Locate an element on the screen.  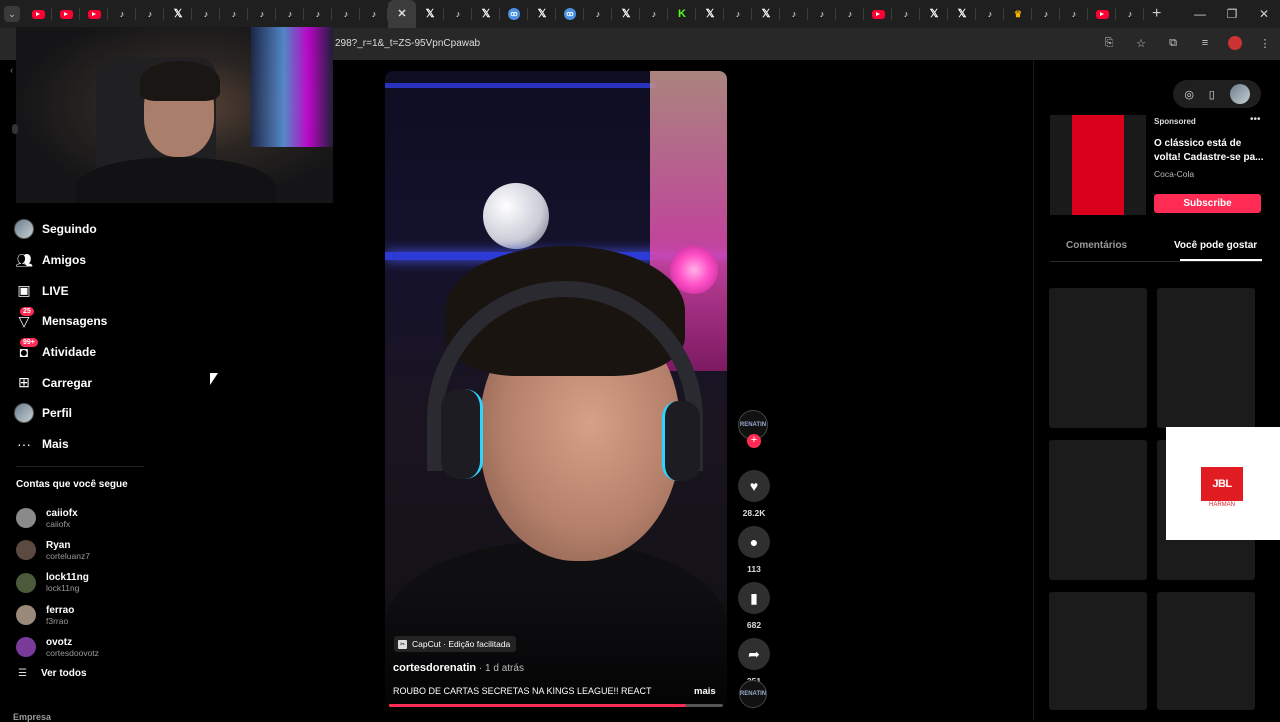
video-author: cortesdorenatin · 1 d atrás is located at coordinates (458, 668).